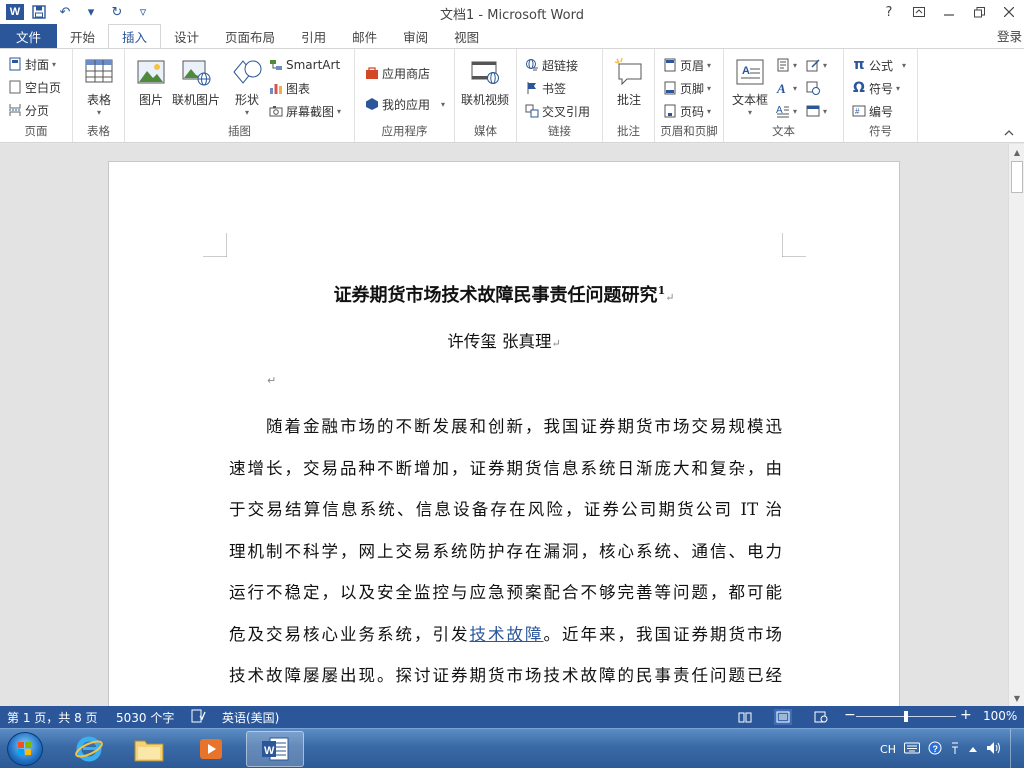  What do you see at coordinates (25, 749) in the screenshot?
I see `start-button` at bounding box center [25, 749].